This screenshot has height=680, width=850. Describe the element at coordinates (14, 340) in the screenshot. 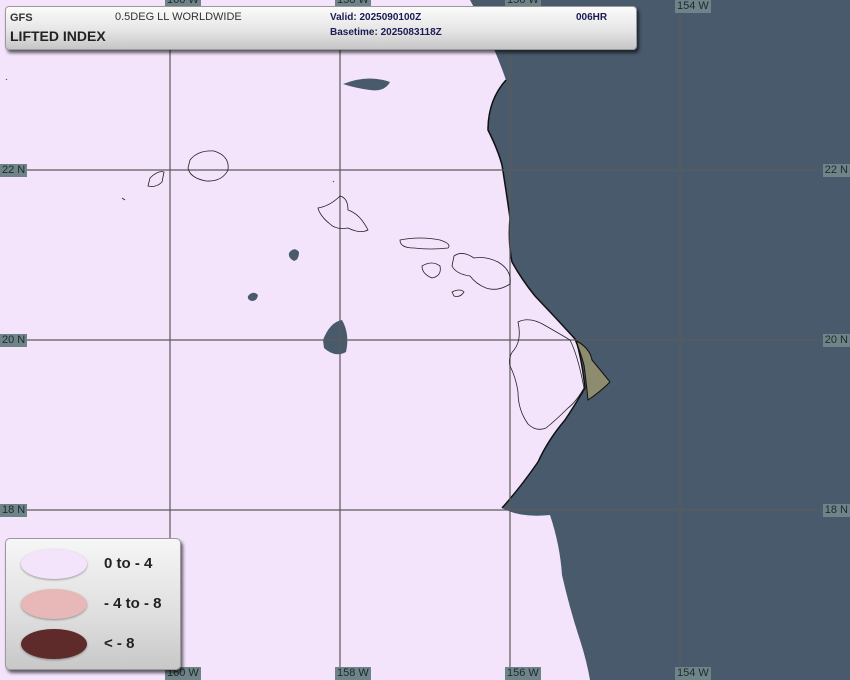

I see `grid-label-lat-20-left: 20 N` at that location.